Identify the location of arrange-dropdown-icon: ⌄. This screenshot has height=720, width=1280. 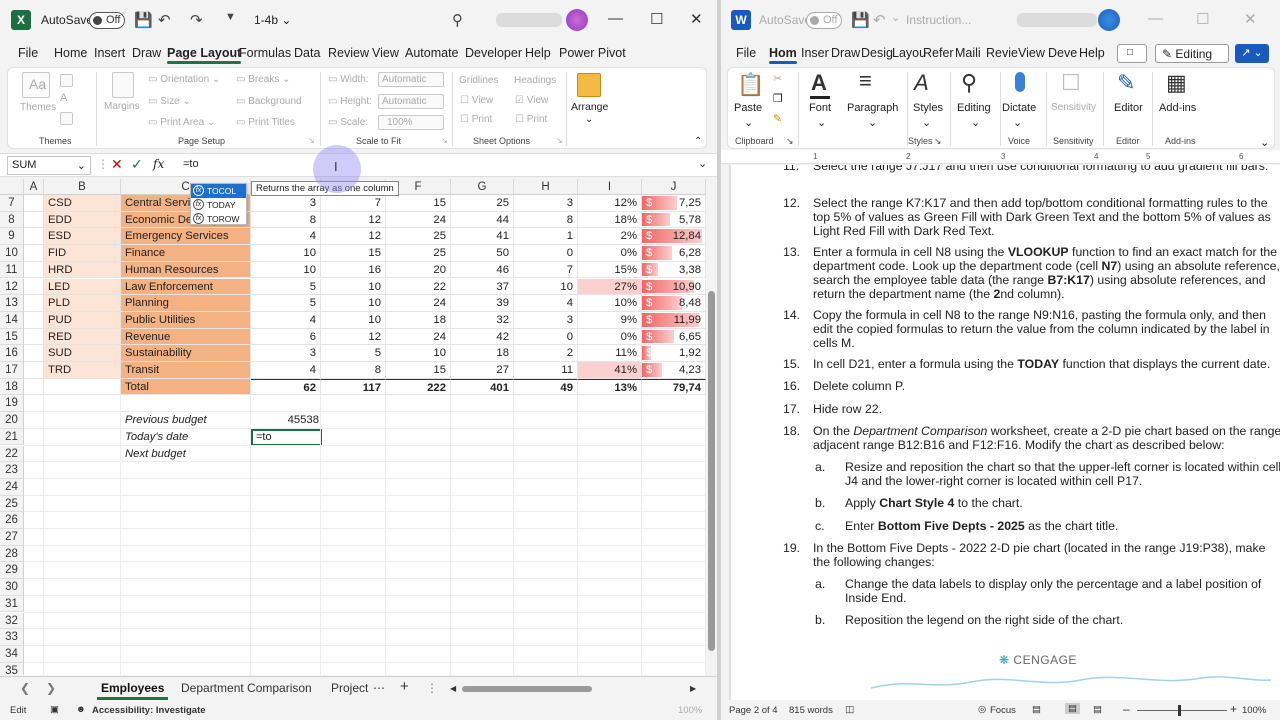
(589, 119).